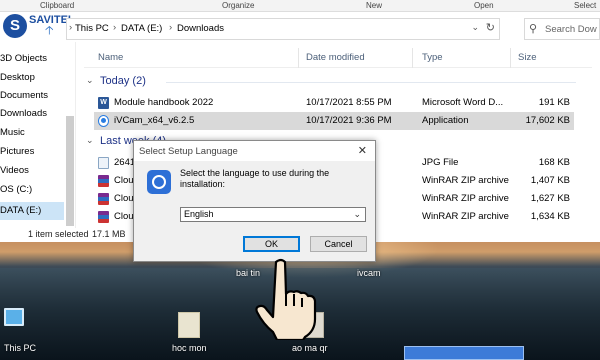  Describe the element at coordinates (286, 299) in the screenshot. I see `pointing-hand-icon` at that location.